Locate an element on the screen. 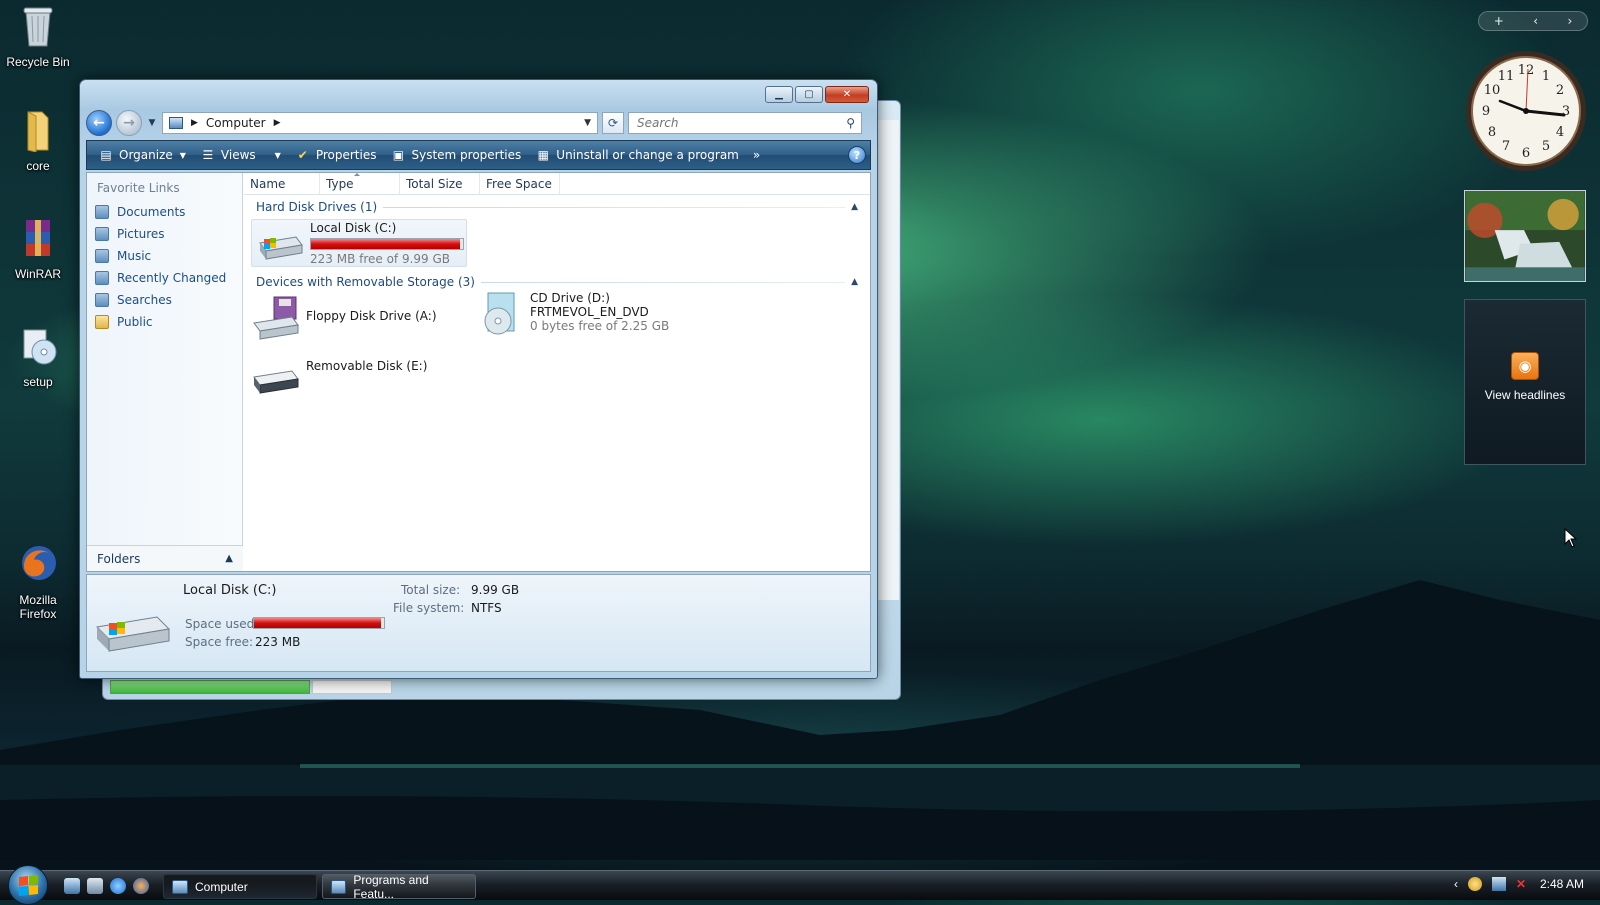 Image resolution: width=1600 pixels, height=905 pixels. help-icon: ? is located at coordinates (857, 155).